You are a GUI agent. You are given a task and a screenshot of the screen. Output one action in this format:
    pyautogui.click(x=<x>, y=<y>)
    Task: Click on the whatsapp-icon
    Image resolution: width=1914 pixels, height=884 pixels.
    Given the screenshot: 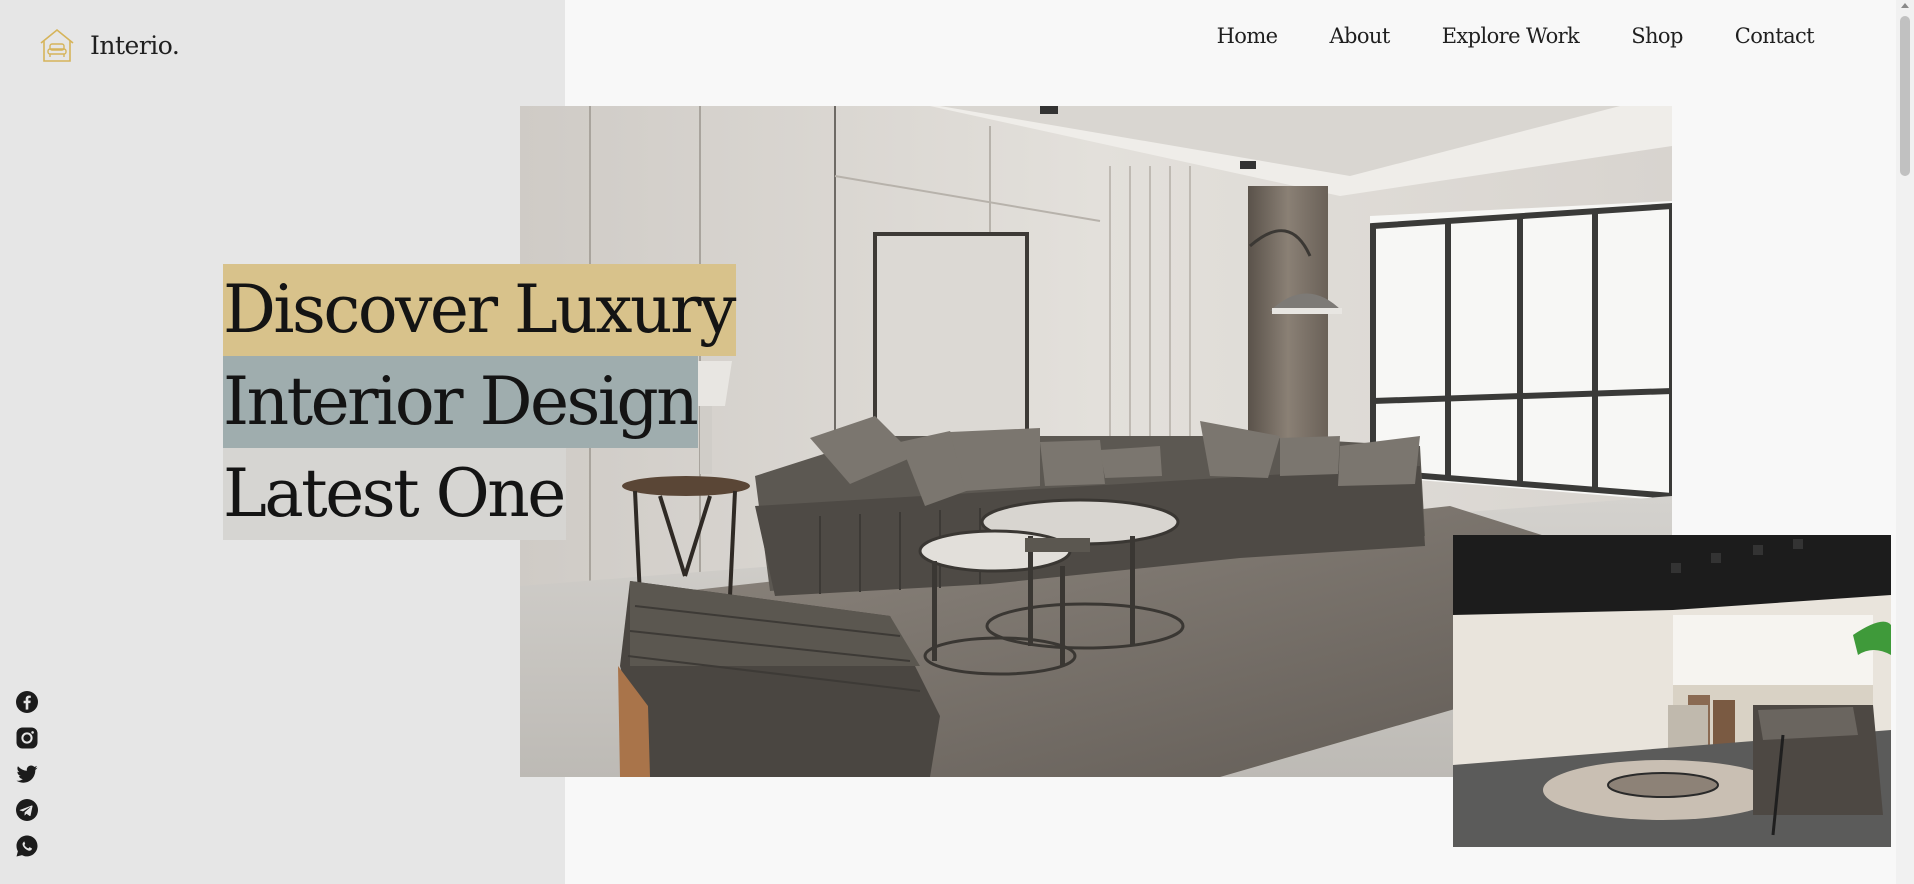 What is the action you would take?
    pyautogui.click(x=27, y=846)
    